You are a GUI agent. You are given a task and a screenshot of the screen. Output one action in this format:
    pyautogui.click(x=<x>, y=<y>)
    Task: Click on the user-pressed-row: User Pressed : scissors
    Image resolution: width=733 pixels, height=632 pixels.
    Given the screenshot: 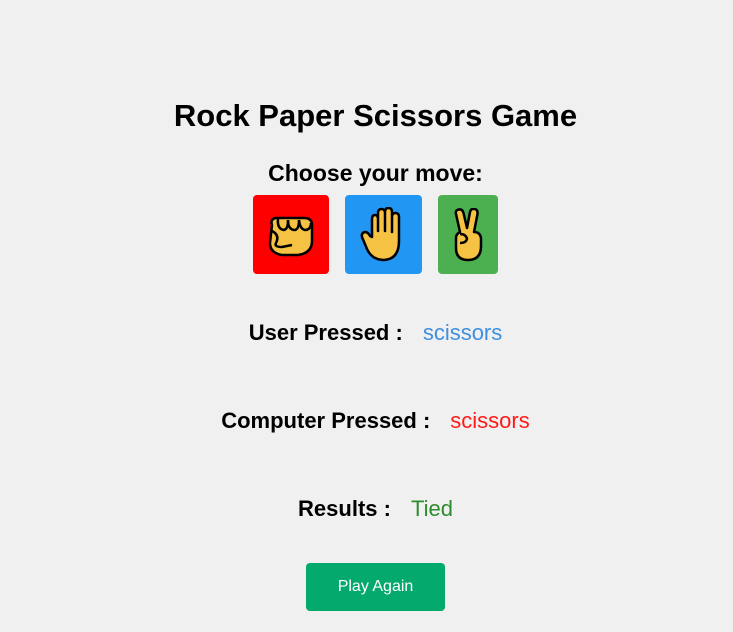 What is the action you would take?
    pyautogui.click(x=366, y=333)
    